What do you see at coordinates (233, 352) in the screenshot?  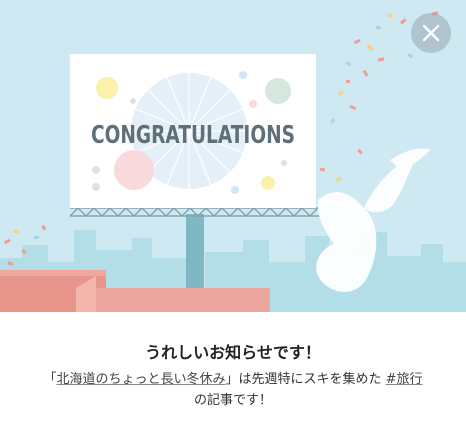 I see `headline: うれしいお知らせです！` at bounding box center [233, 352].